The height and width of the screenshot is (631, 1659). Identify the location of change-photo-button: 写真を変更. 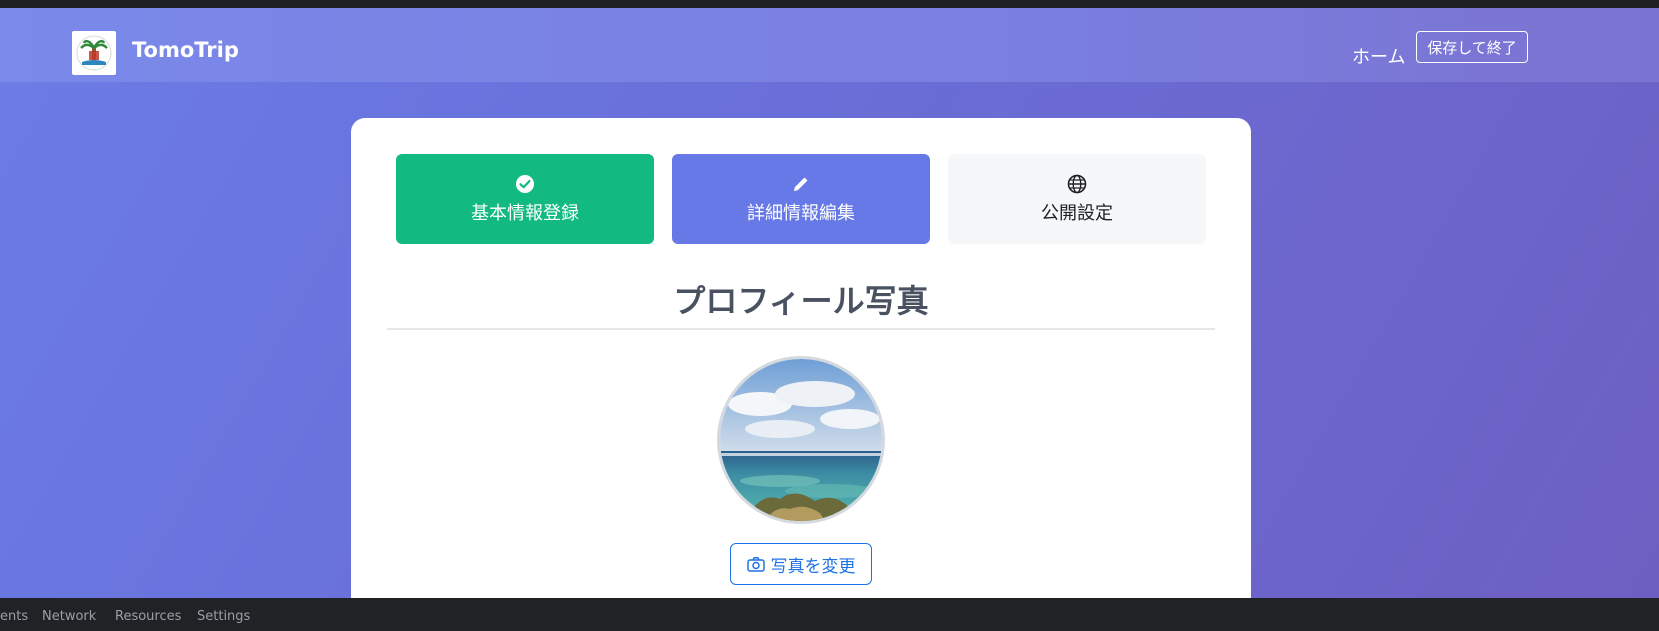
(801, 564).